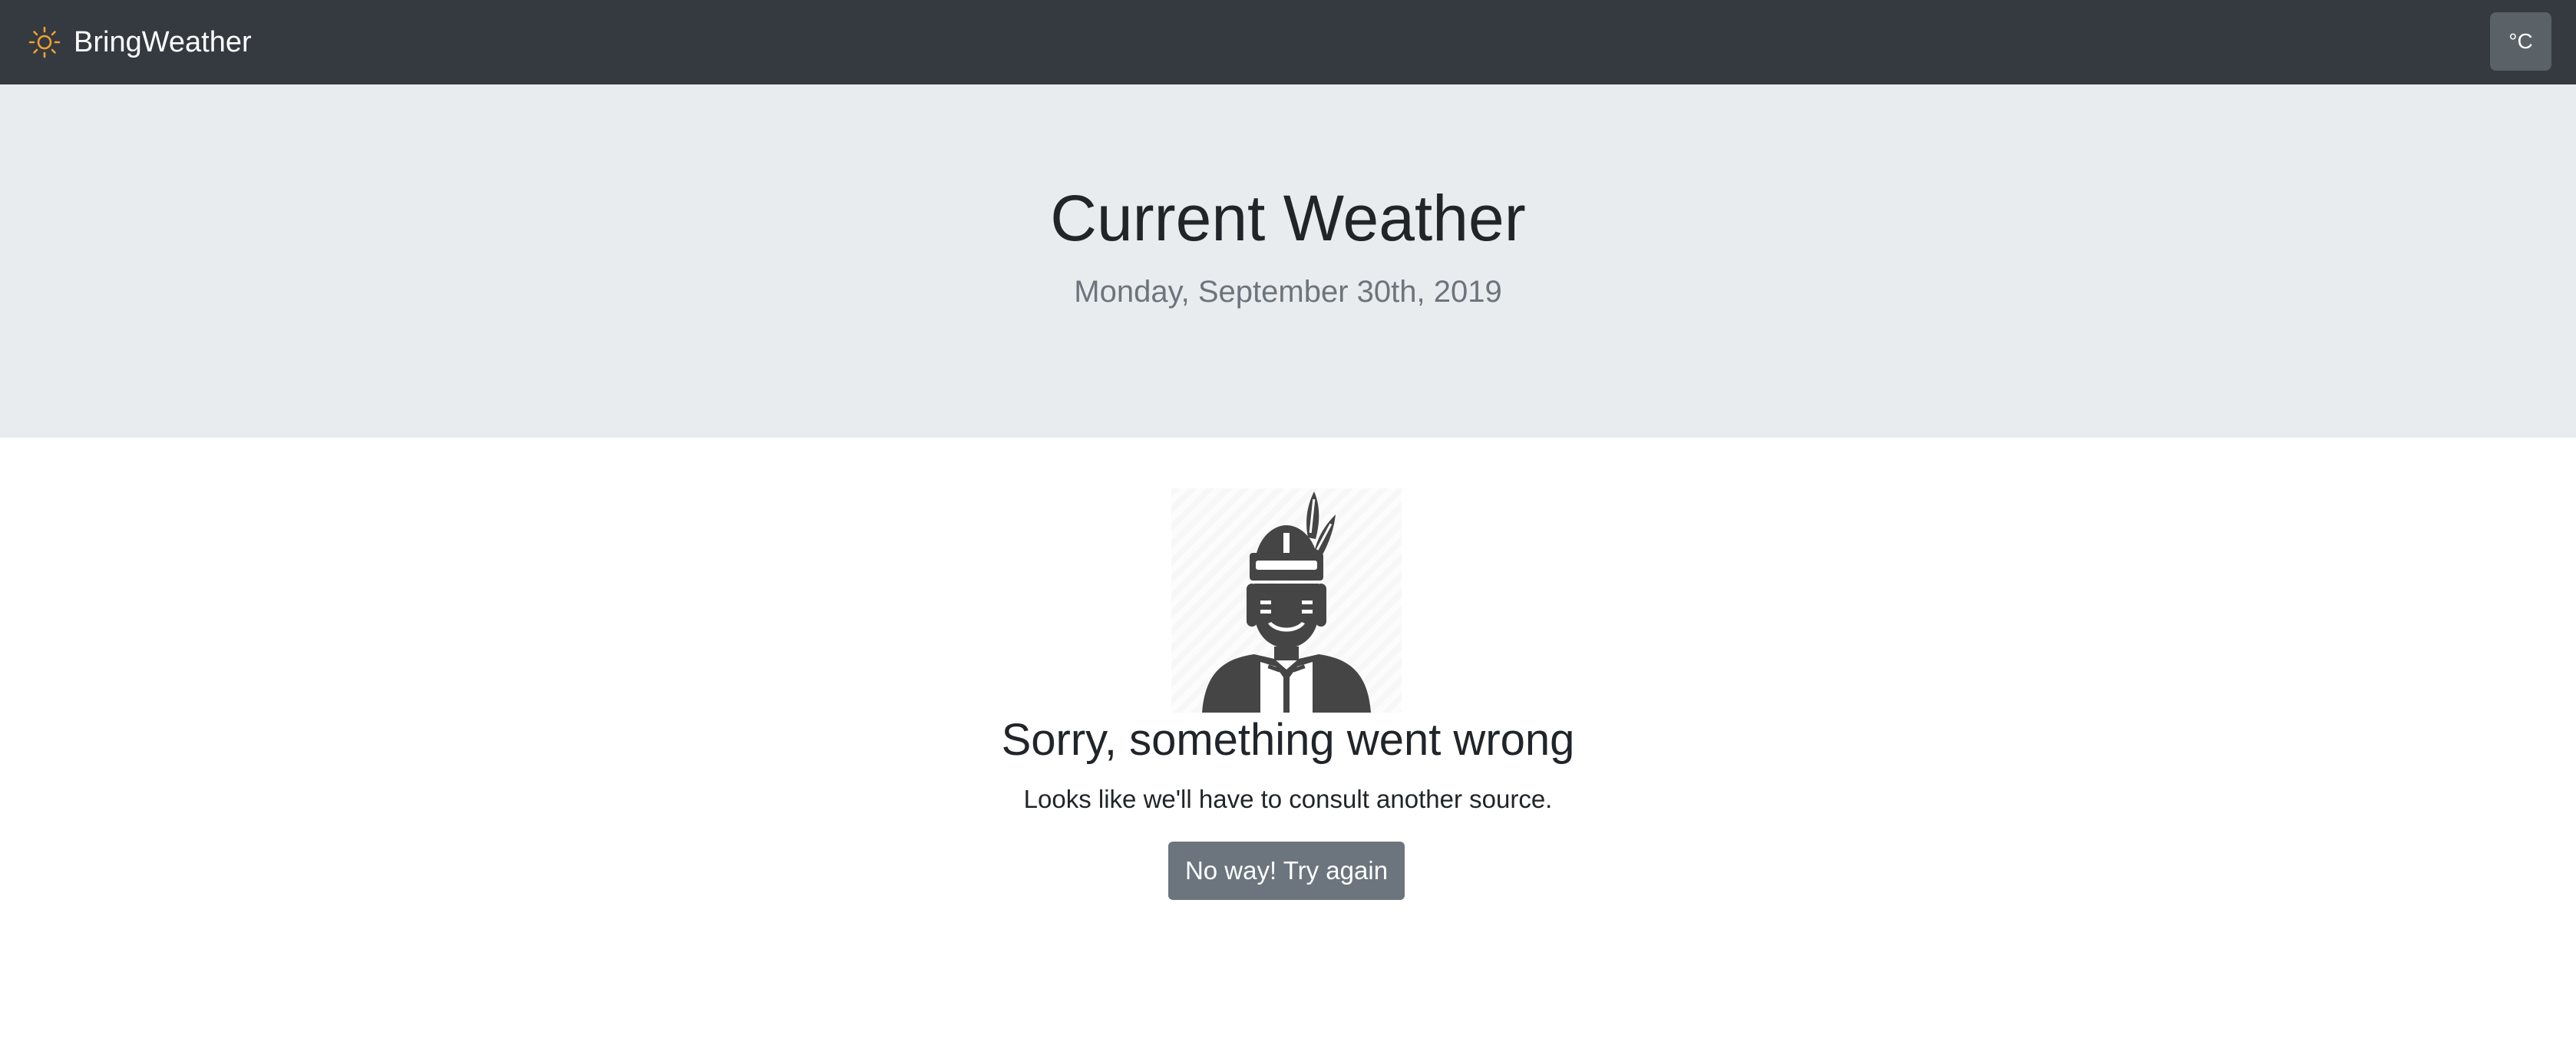 The width and height of the screenshot is (2576, 1052). Describe the element at coordinates (1288, 218) in the screenshot. I see `page-title: Current Weather` at that location.